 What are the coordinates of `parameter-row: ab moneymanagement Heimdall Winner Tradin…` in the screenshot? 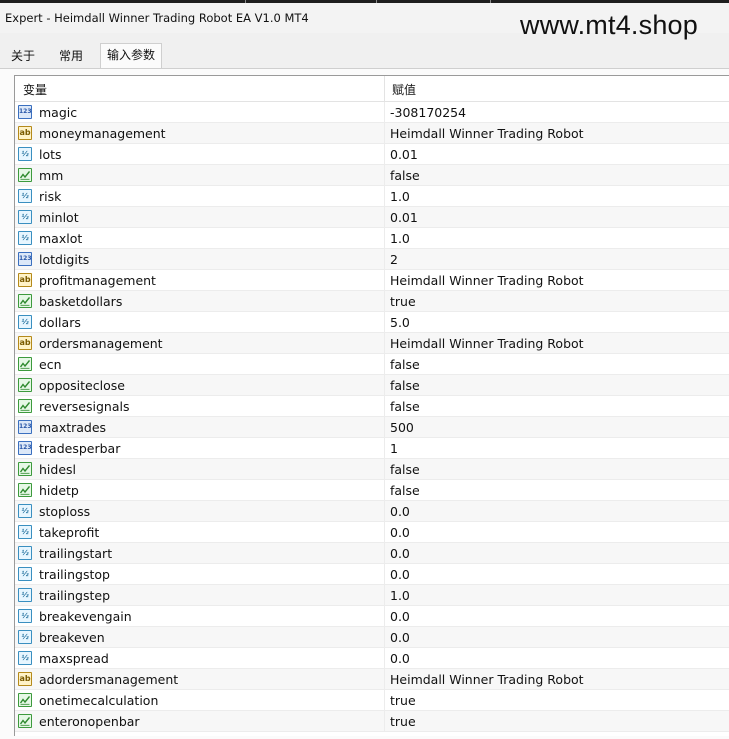 It's located at (372, 133).